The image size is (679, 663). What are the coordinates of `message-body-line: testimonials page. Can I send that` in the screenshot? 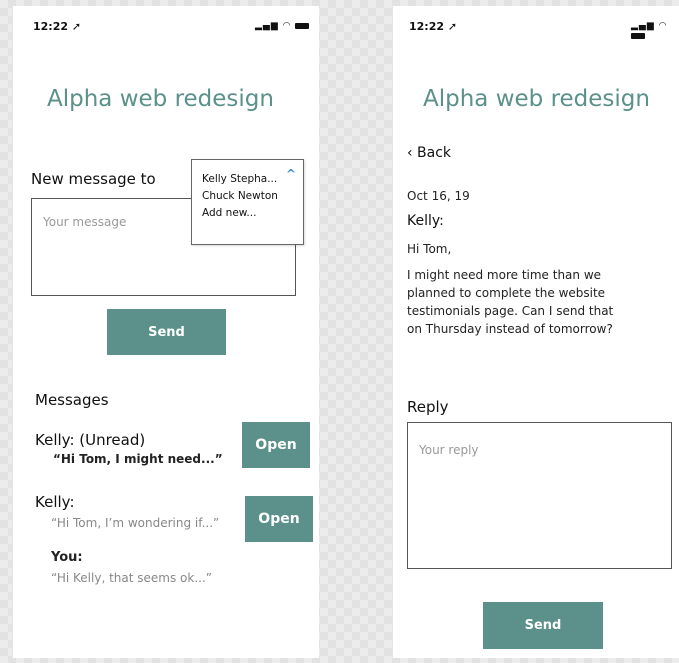 It's located at (510, 311).